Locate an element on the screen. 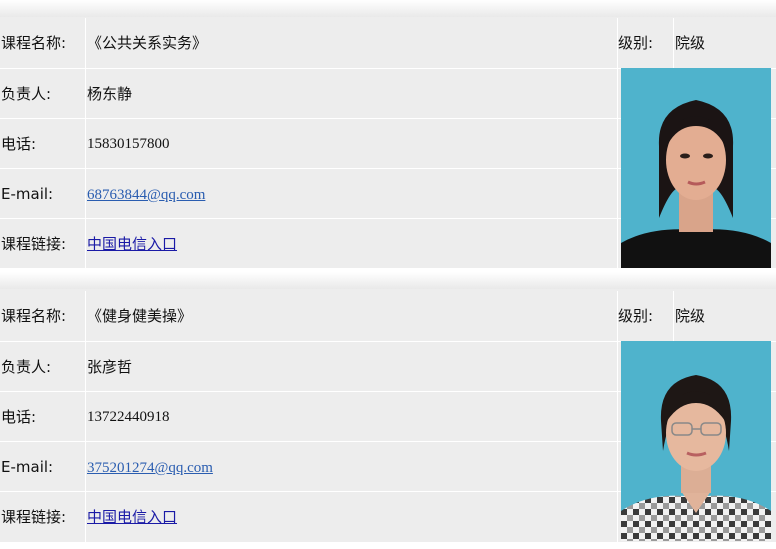 This screenshot has width=776, height=549. owner-value: 杨东静 is located at coordinates (110, 94).